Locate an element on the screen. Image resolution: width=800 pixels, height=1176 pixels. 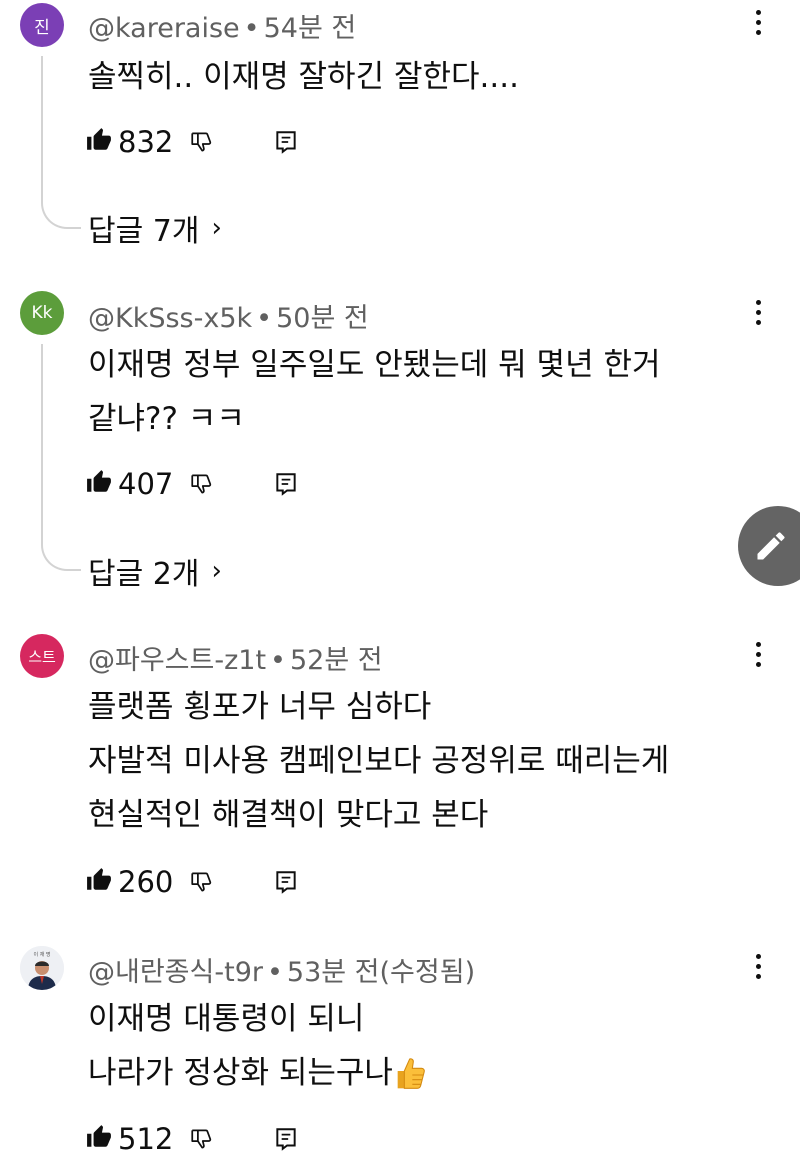
like-count: 407 is located at coordinates (146, 484).